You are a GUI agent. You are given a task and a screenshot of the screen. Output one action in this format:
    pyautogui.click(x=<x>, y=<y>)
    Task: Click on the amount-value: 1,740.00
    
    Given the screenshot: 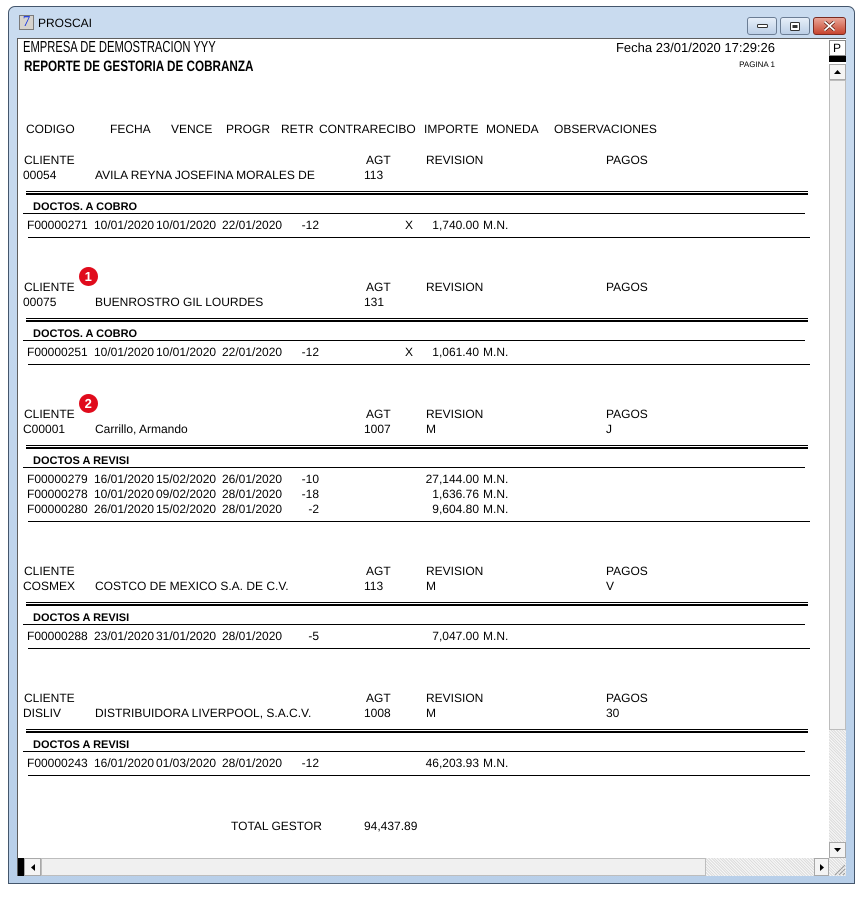 What is the action you would take?
    pyautogui.click(x=455, y=225)
    